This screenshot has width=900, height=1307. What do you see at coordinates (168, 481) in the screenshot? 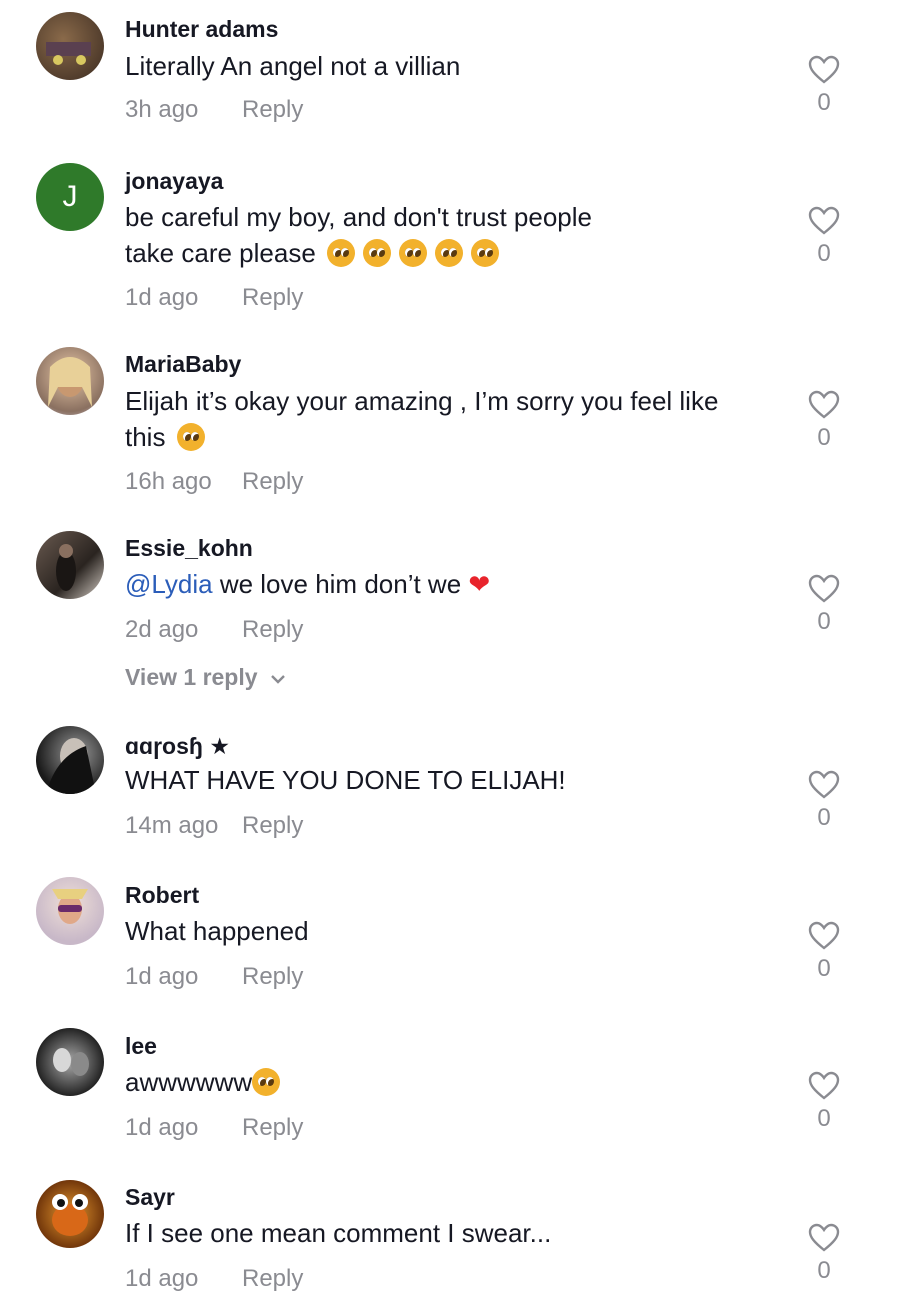
I see `comment-time: 16h ago` at bounding box center [168, 481].